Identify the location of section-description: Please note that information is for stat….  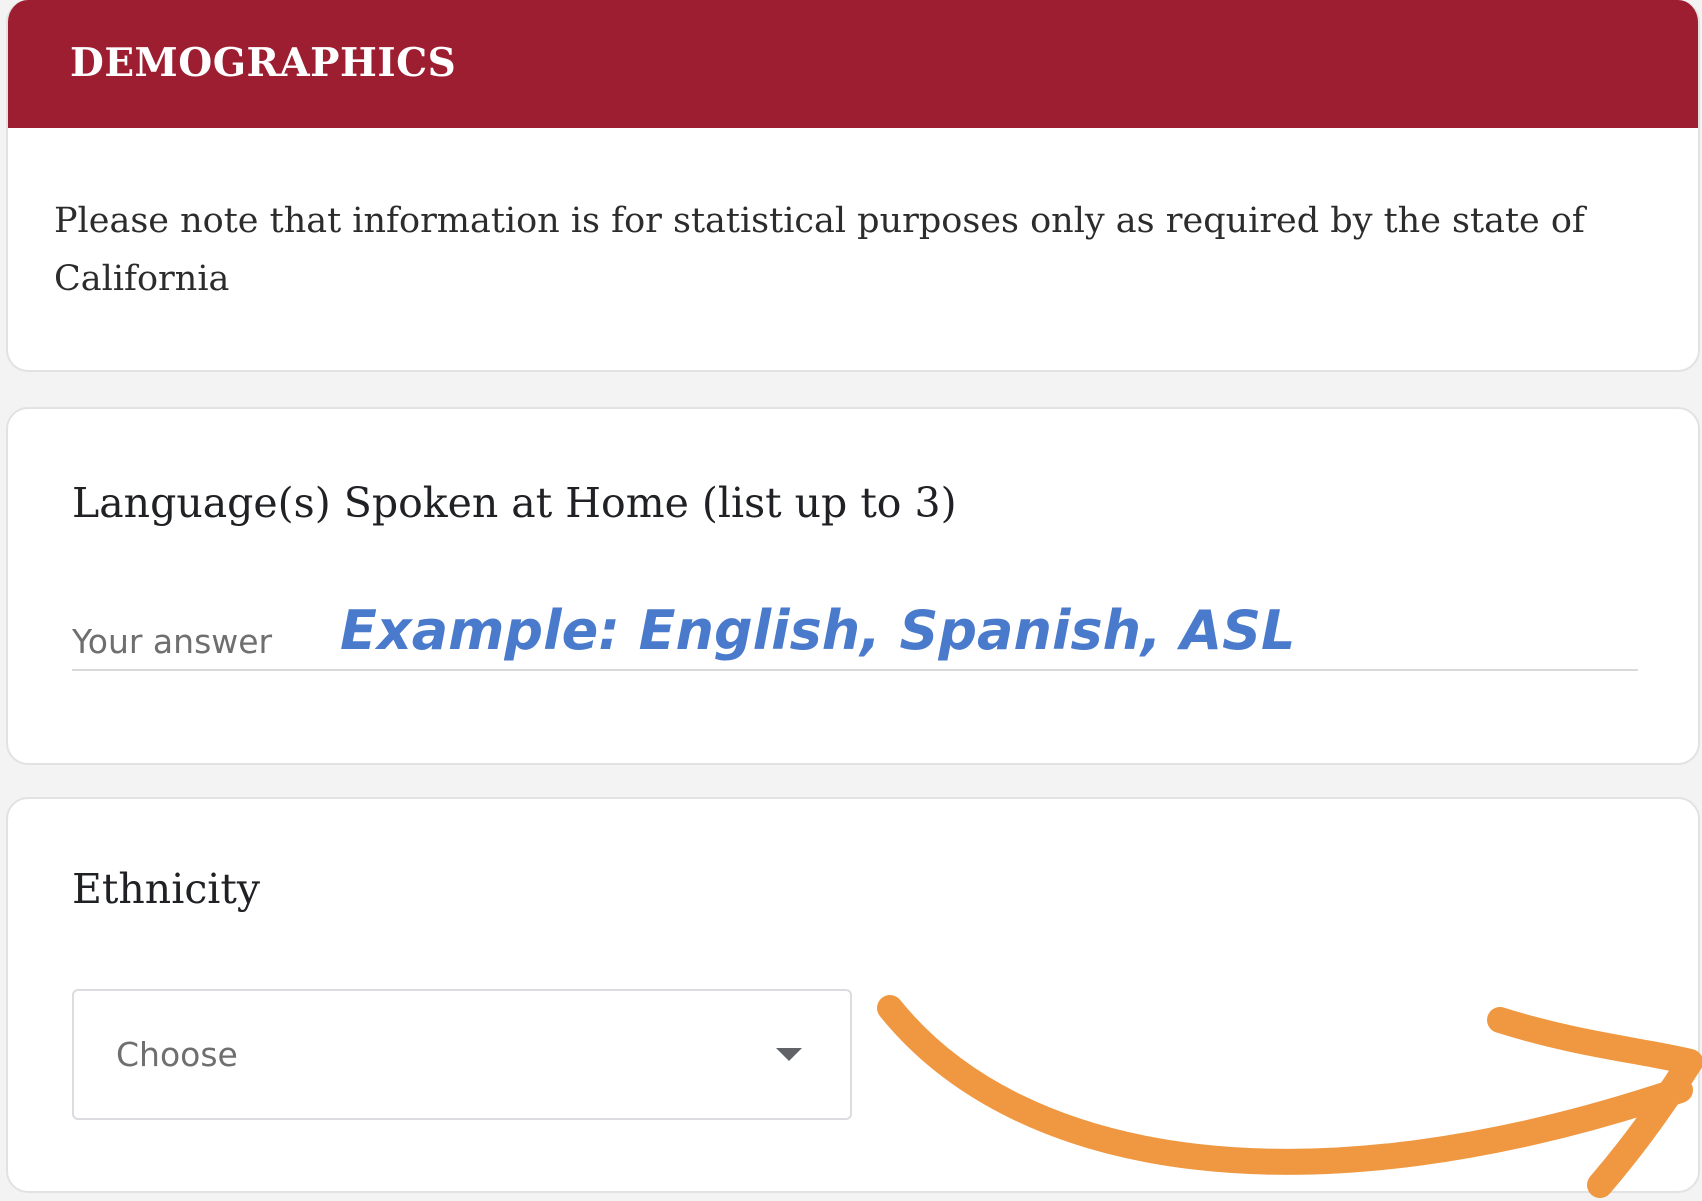
(819, 250).